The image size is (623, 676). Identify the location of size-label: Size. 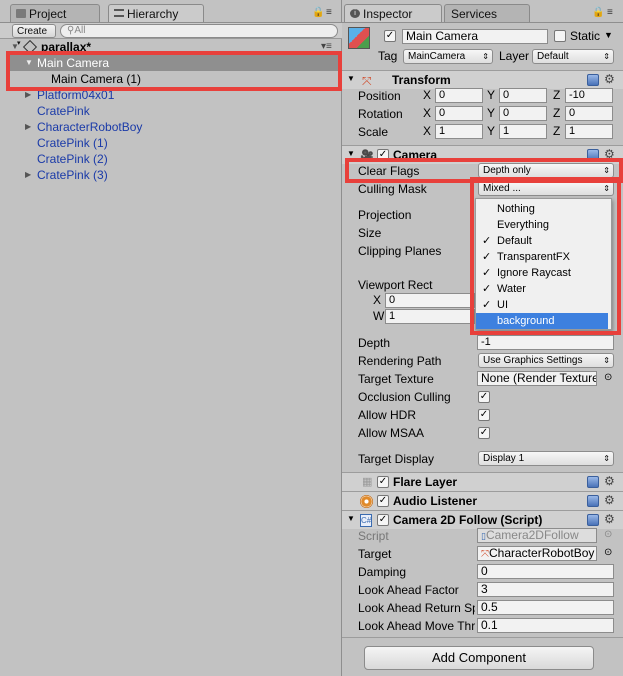
(370, 233).